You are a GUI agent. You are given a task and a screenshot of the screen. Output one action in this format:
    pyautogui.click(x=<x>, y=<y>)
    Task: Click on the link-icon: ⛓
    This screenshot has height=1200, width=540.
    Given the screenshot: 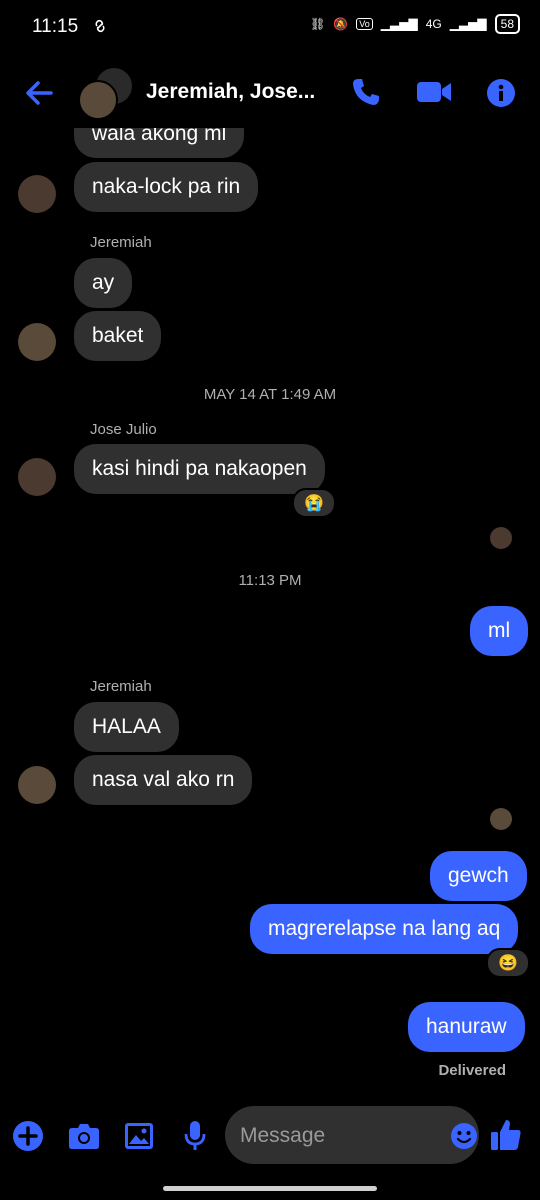 What is the action you would take?
    pyautogui.click(x=318, y=24)
    